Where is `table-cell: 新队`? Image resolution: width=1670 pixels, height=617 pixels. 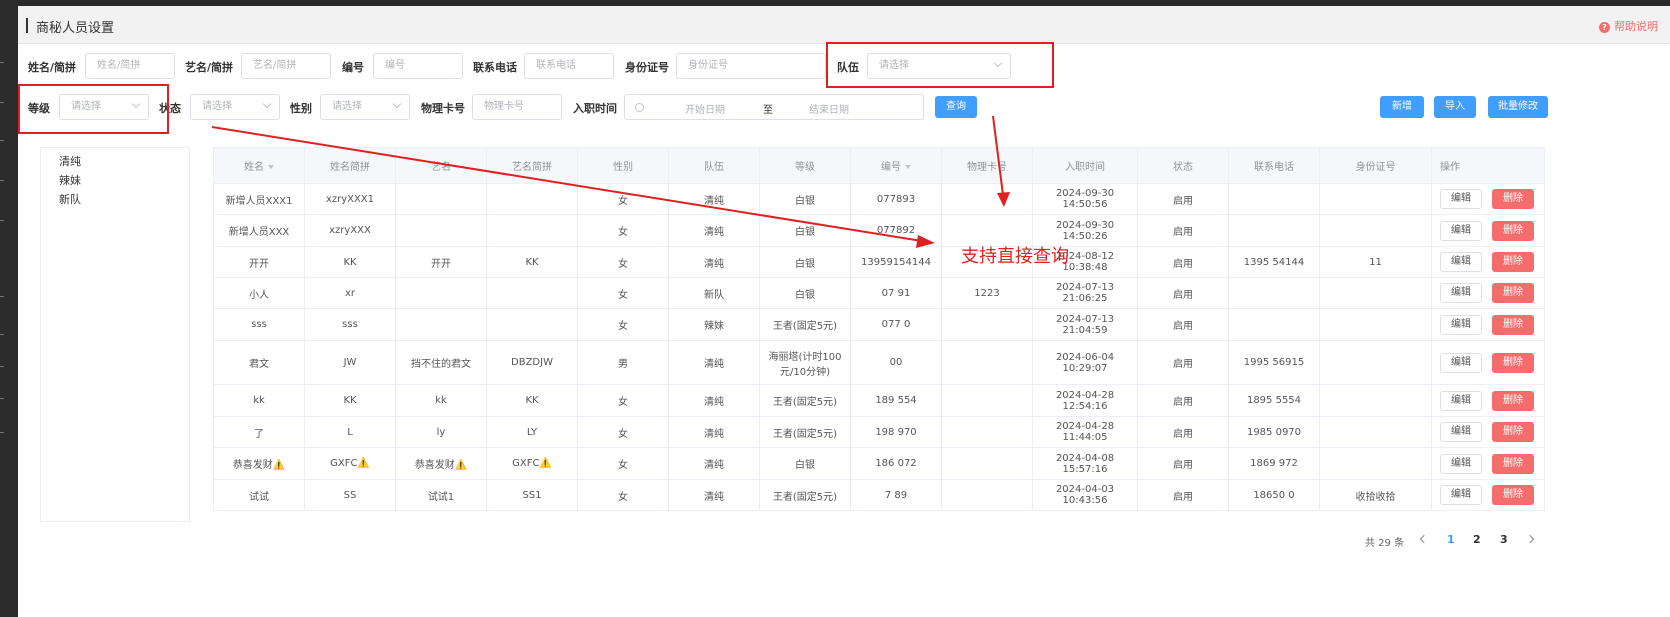 table-cell: 新队 is located at coordinates (714, 293).